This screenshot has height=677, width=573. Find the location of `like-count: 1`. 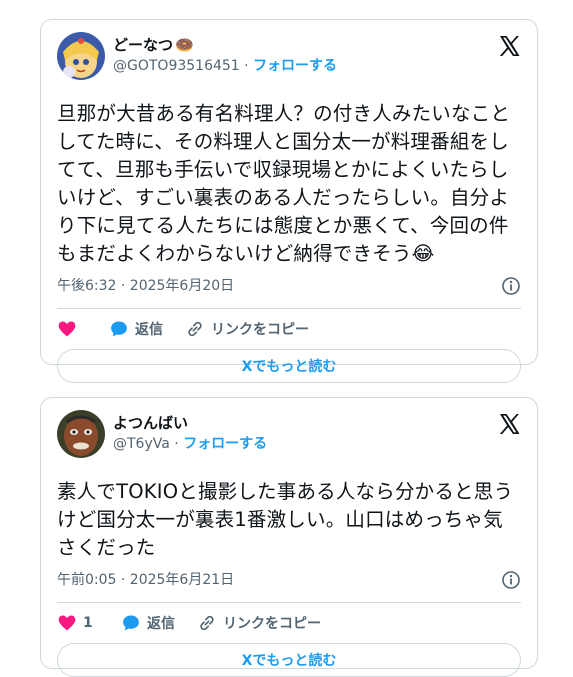

like-count: 1 is located at coordinates (88, 623).